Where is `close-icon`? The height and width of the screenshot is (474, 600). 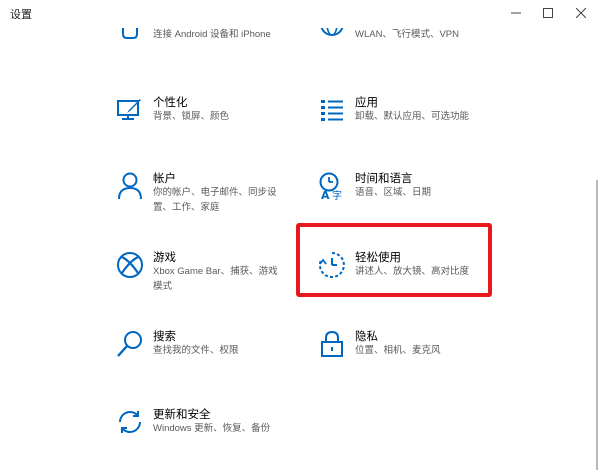
close-icon is located at coordinates (581, 13).